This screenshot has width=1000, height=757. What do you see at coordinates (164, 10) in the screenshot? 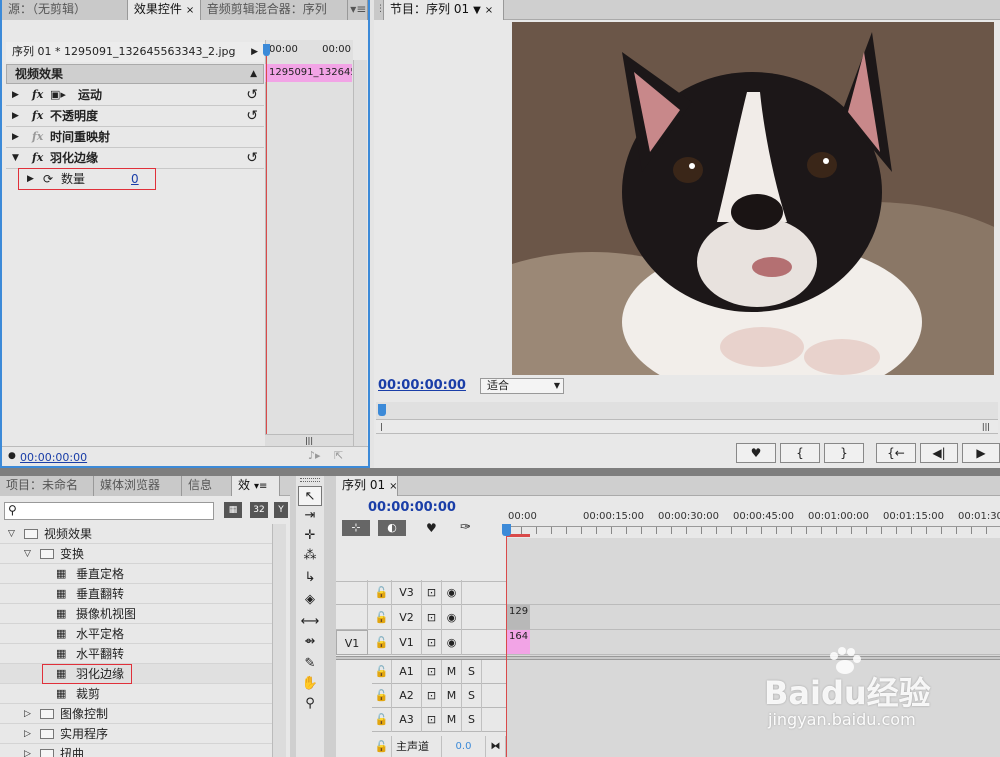
I see `tab-effect-controls: 效果控件 ×` at bounding box center [164, 10].